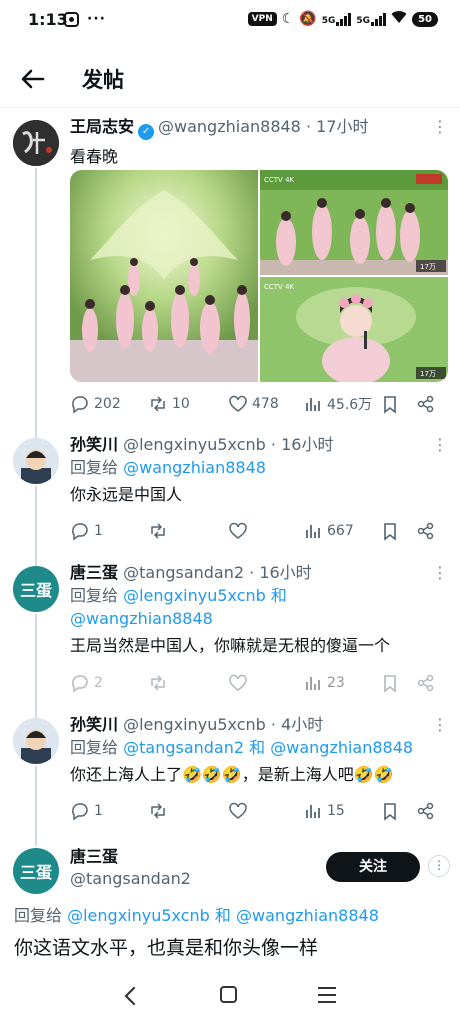  What do you see at coordinates (102, 126) in the screenshot?
I see `display-name: 王局志安` at bounding box center [102, 126].